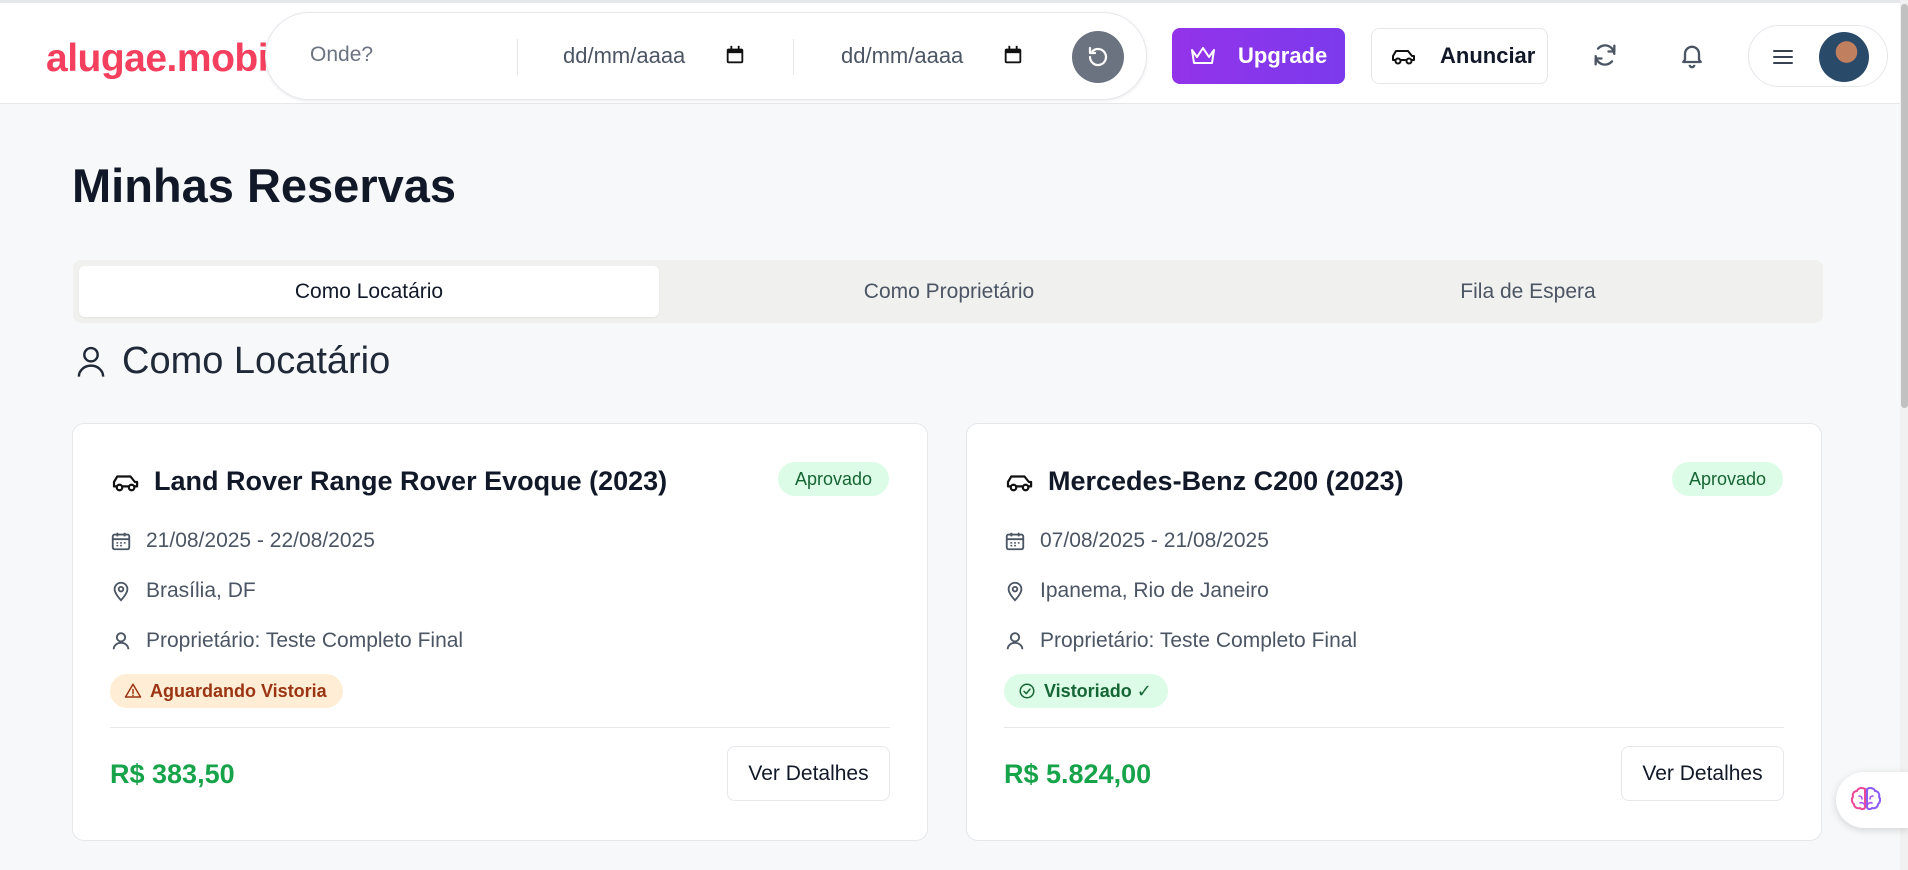 This screenshot has width=1908, height=870. What do you see at coordinates (1226, 481) in the screenshot?
I see `vehicle-name: Mercedes-Benz C200 (2023)` at bounding box center [1226, 481].